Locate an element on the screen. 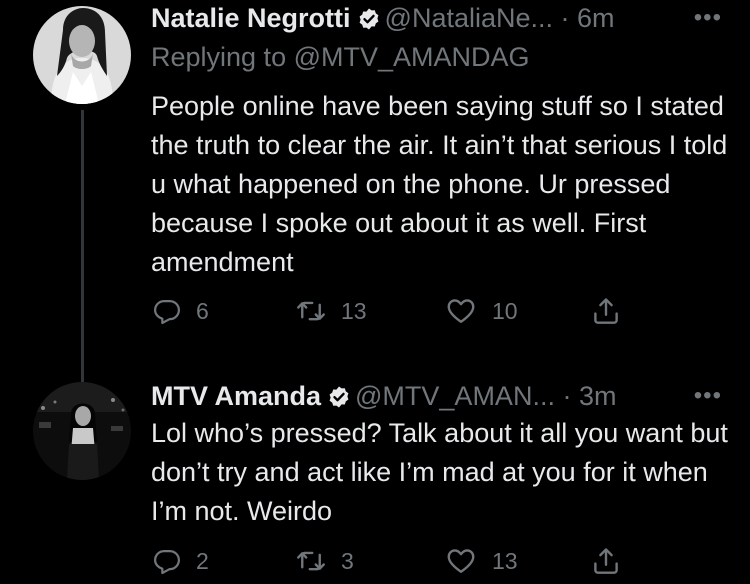  retweet-button: 13 is located at coordinates (331, 311).